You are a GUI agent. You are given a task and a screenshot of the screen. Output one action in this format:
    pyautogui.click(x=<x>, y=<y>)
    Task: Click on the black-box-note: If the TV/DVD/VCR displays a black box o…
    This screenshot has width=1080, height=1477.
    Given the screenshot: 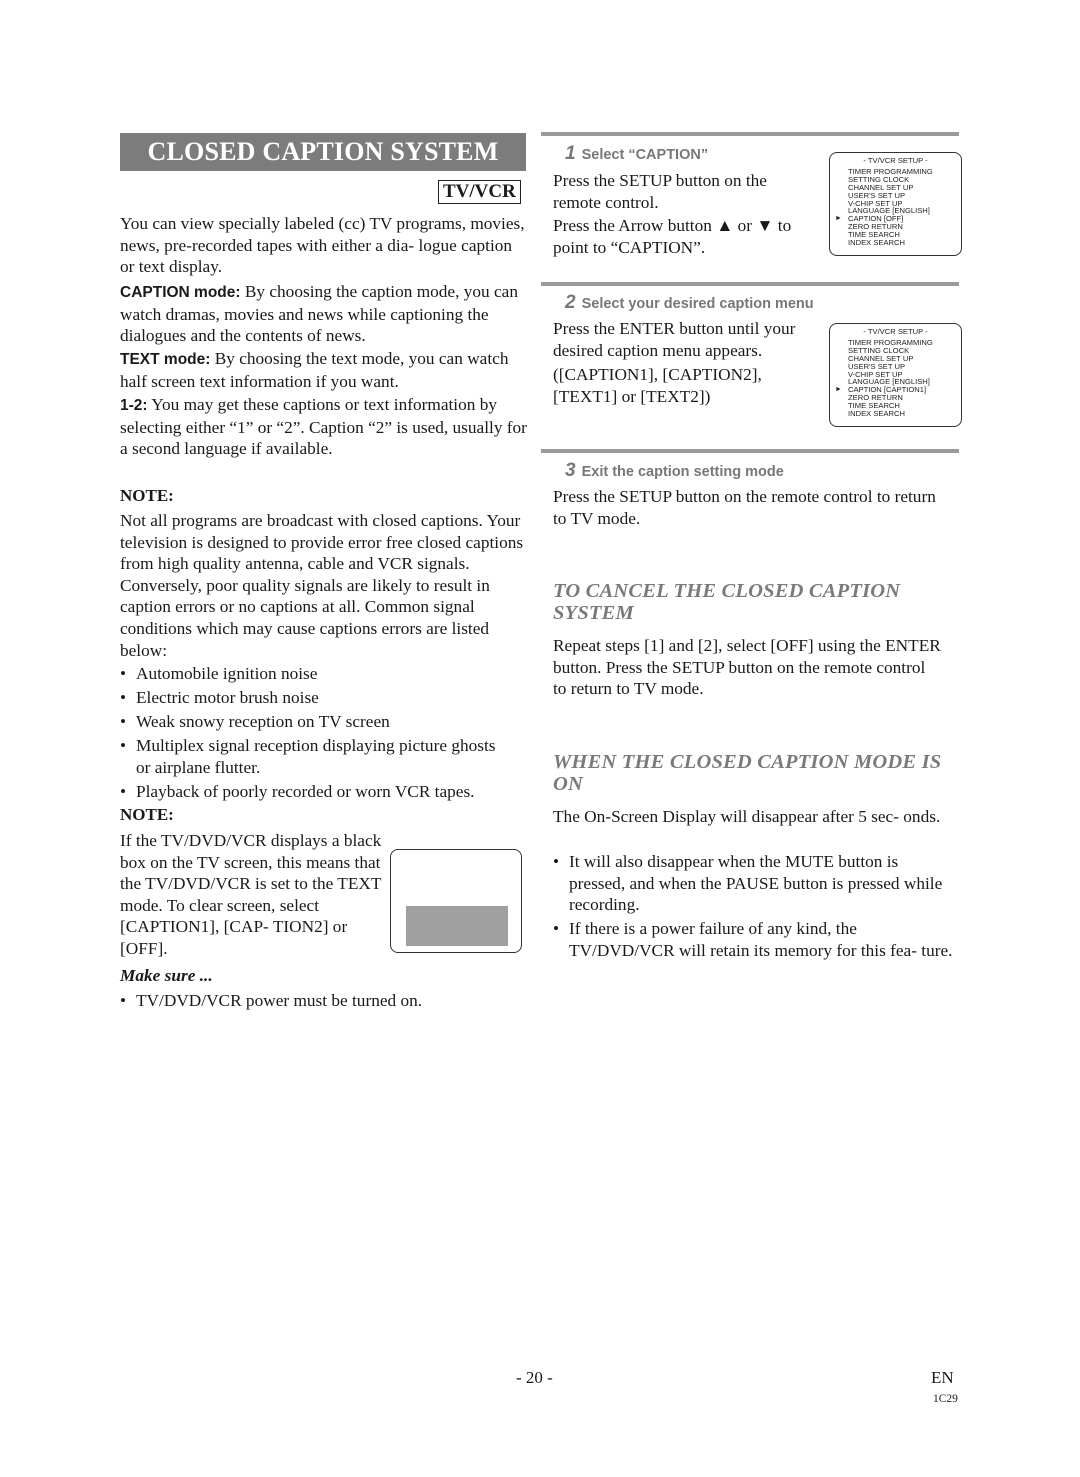 What is the action you would take?
    pyautogui.click(x=251, y=894)
    